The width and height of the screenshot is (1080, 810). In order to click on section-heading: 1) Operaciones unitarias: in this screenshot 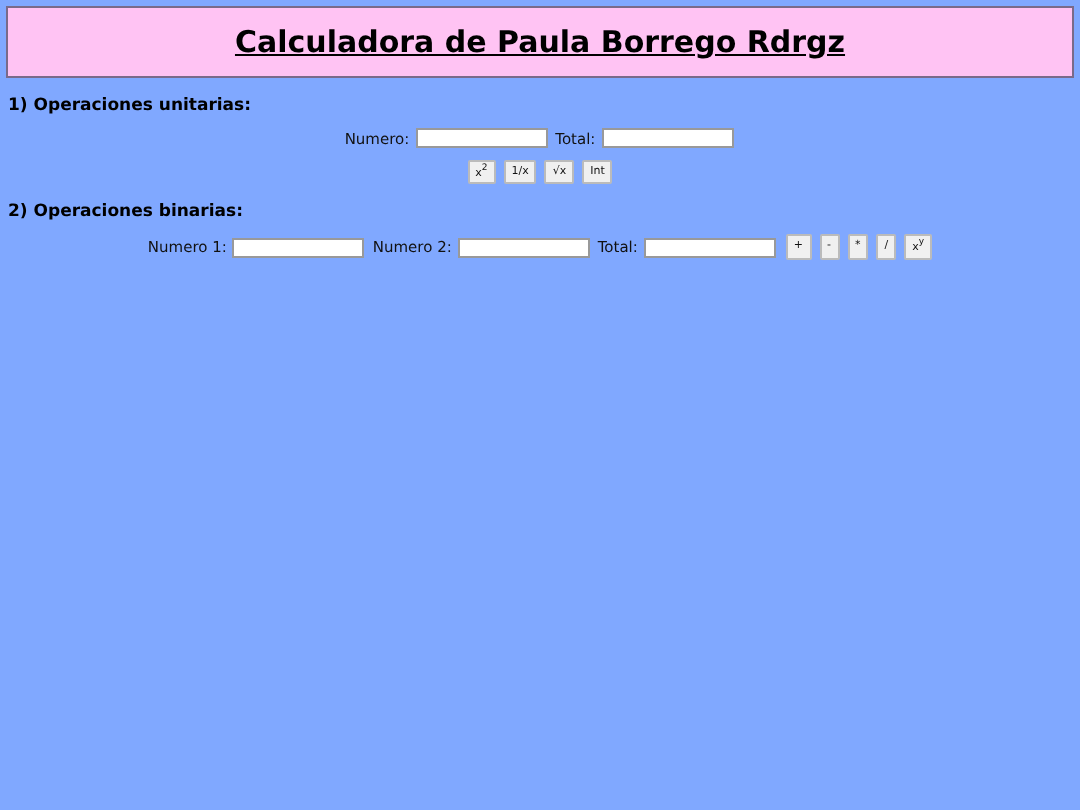, I will do `click(131, 106)`.